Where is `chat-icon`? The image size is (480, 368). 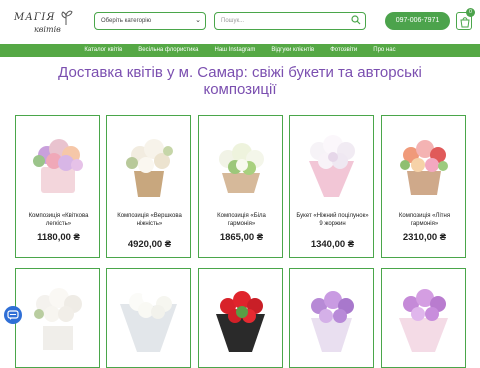
chat-icon is located at coordinates (13, 315).